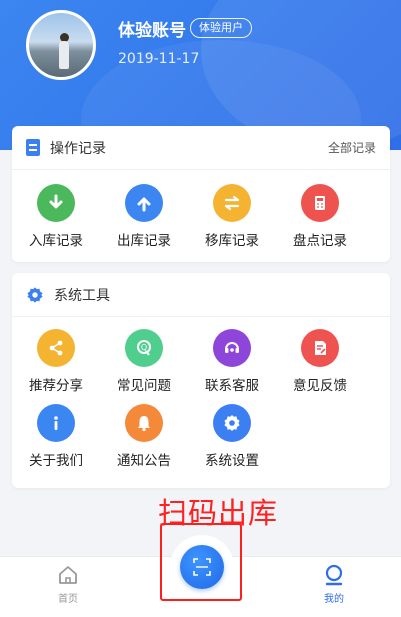 Image resolution: width=401 pixels, height=617 pixels. I want to click on tab-home: 首页, so click(68, 584).